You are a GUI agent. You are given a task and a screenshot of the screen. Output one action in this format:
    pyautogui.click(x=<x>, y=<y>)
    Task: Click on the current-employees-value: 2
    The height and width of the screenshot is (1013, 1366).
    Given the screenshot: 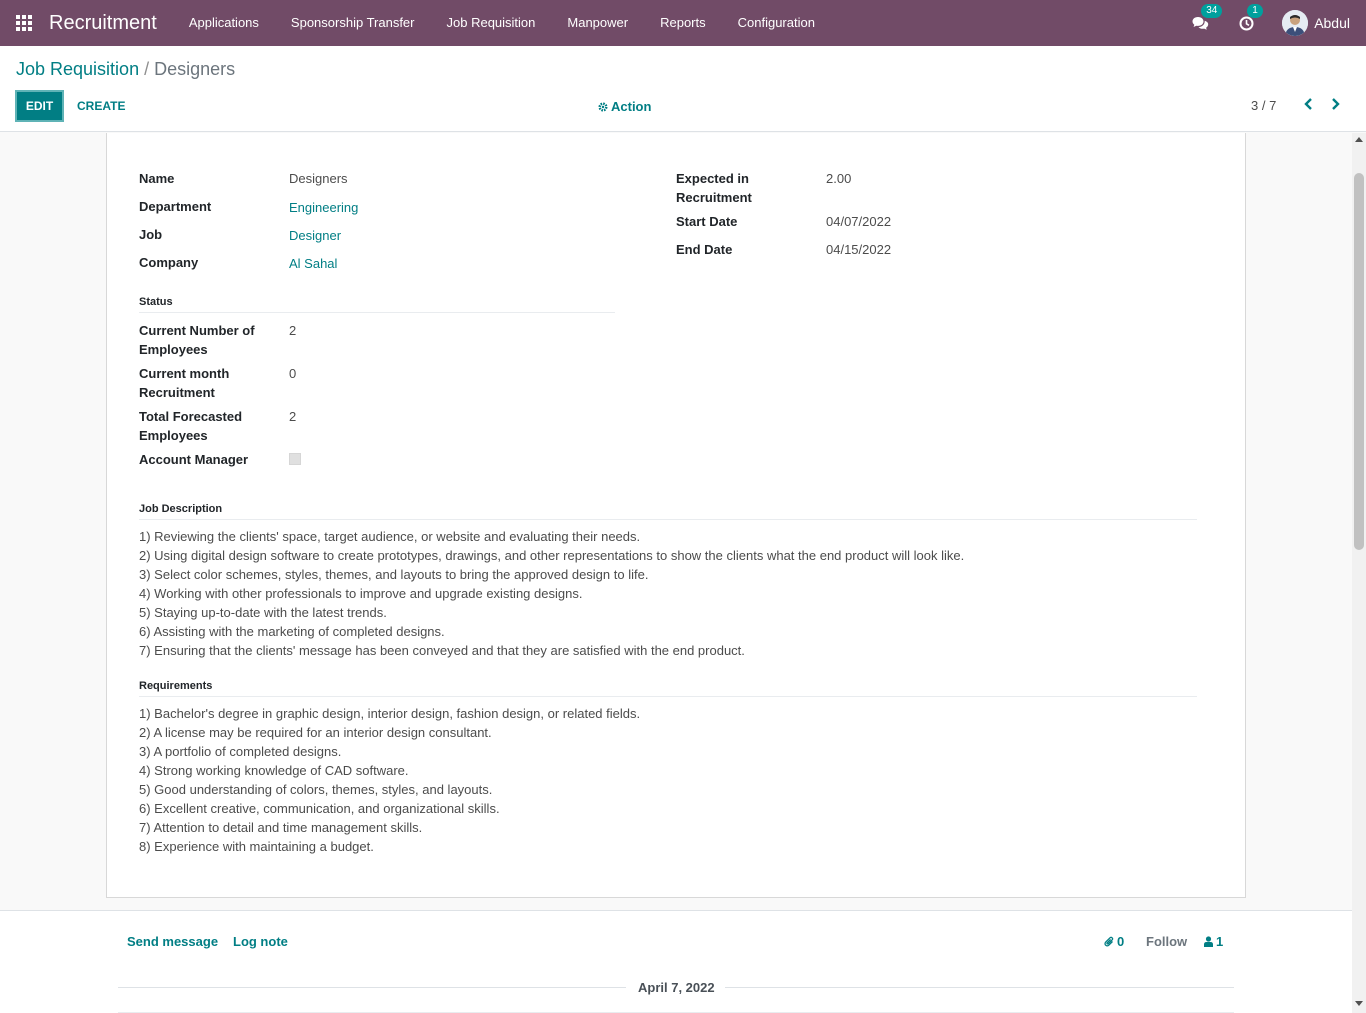 What is the action you would take?
    pyautogui.click(x=293, y=330)
    